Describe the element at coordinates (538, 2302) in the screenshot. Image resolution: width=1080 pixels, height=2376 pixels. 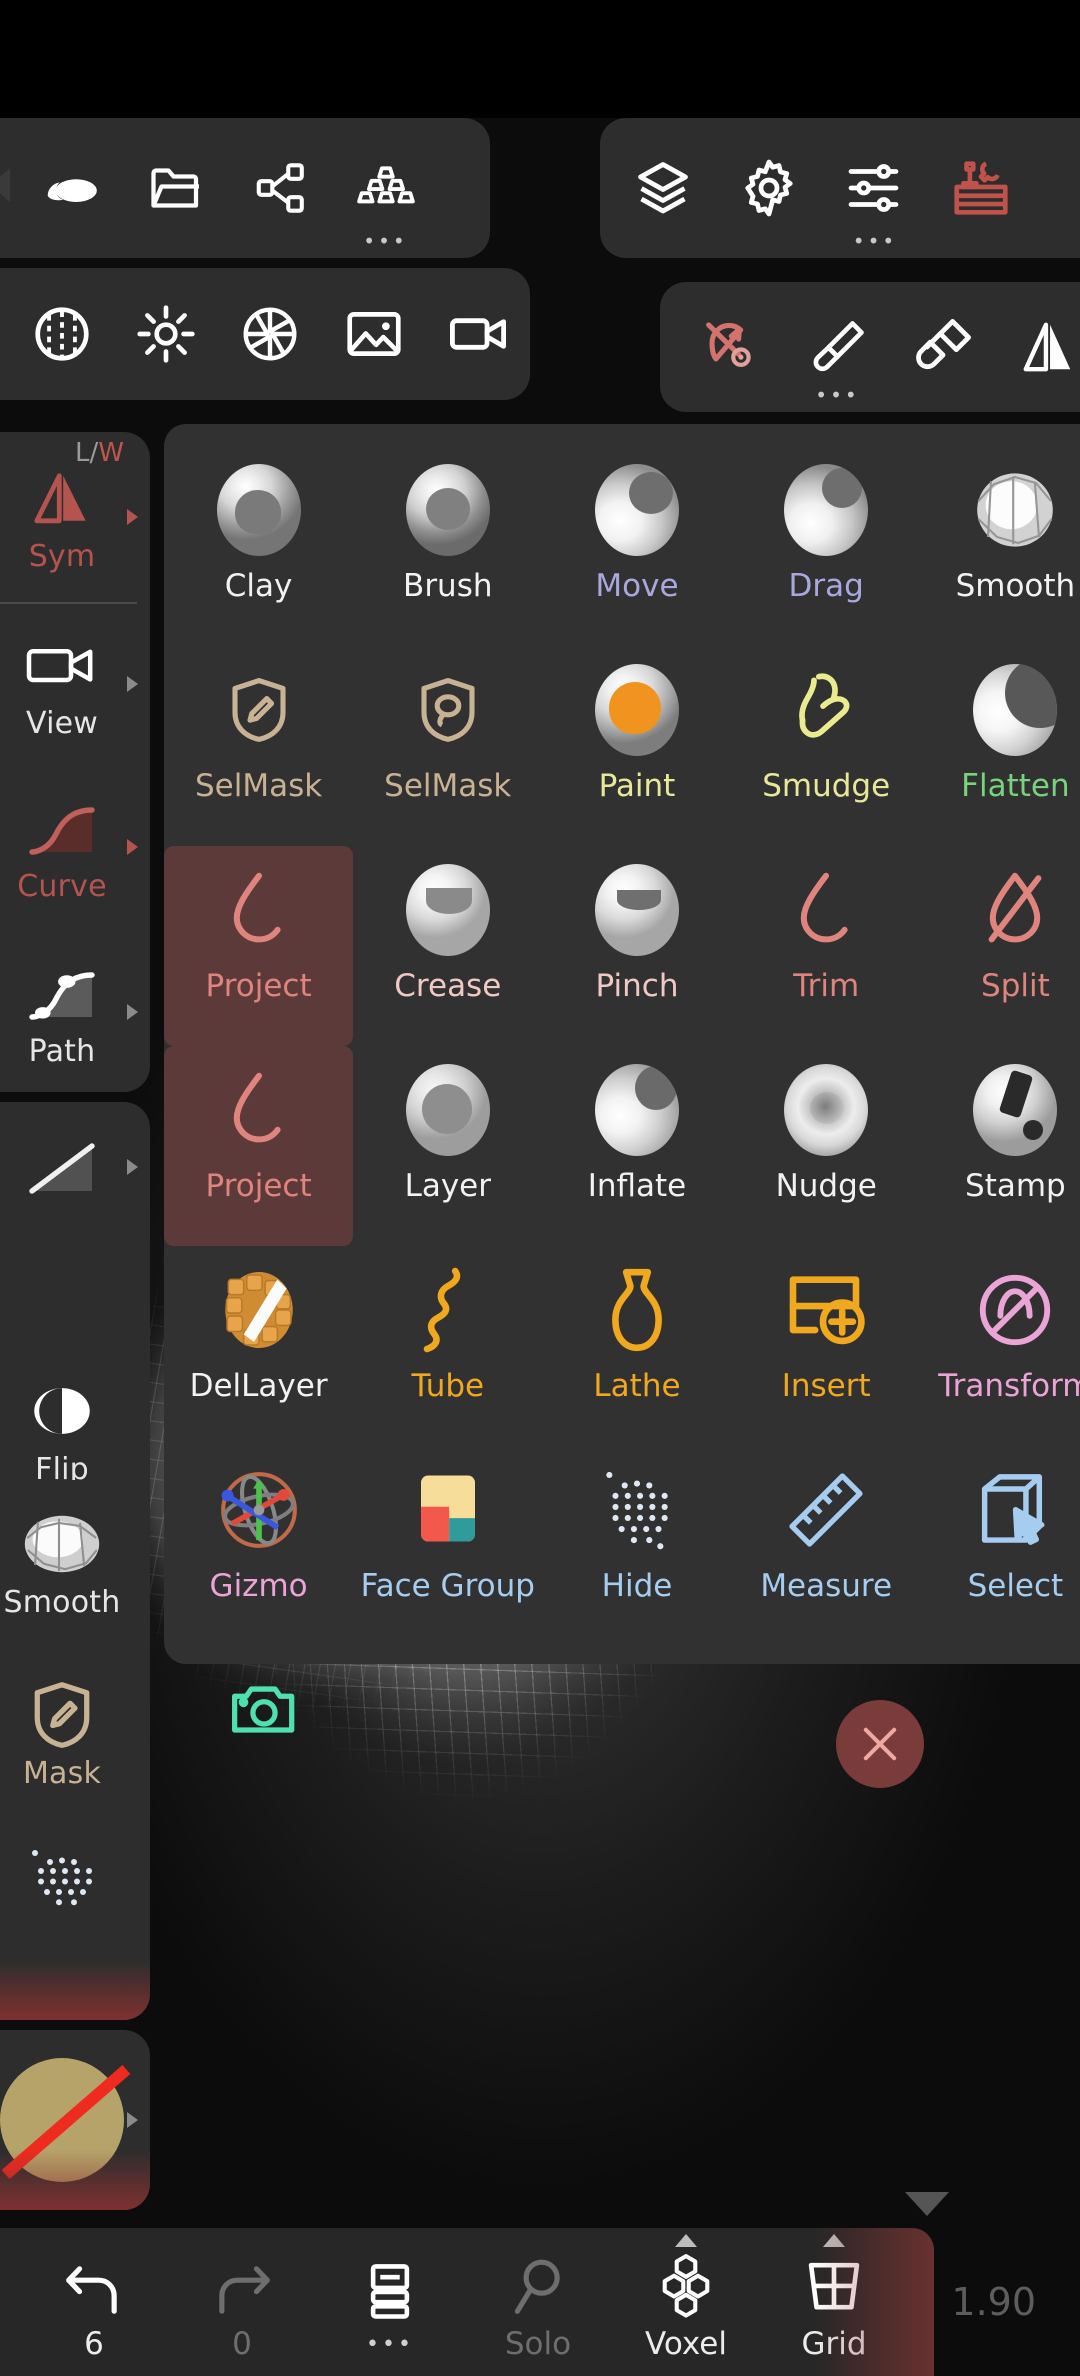
I see `solo-button: Solo` at that location.